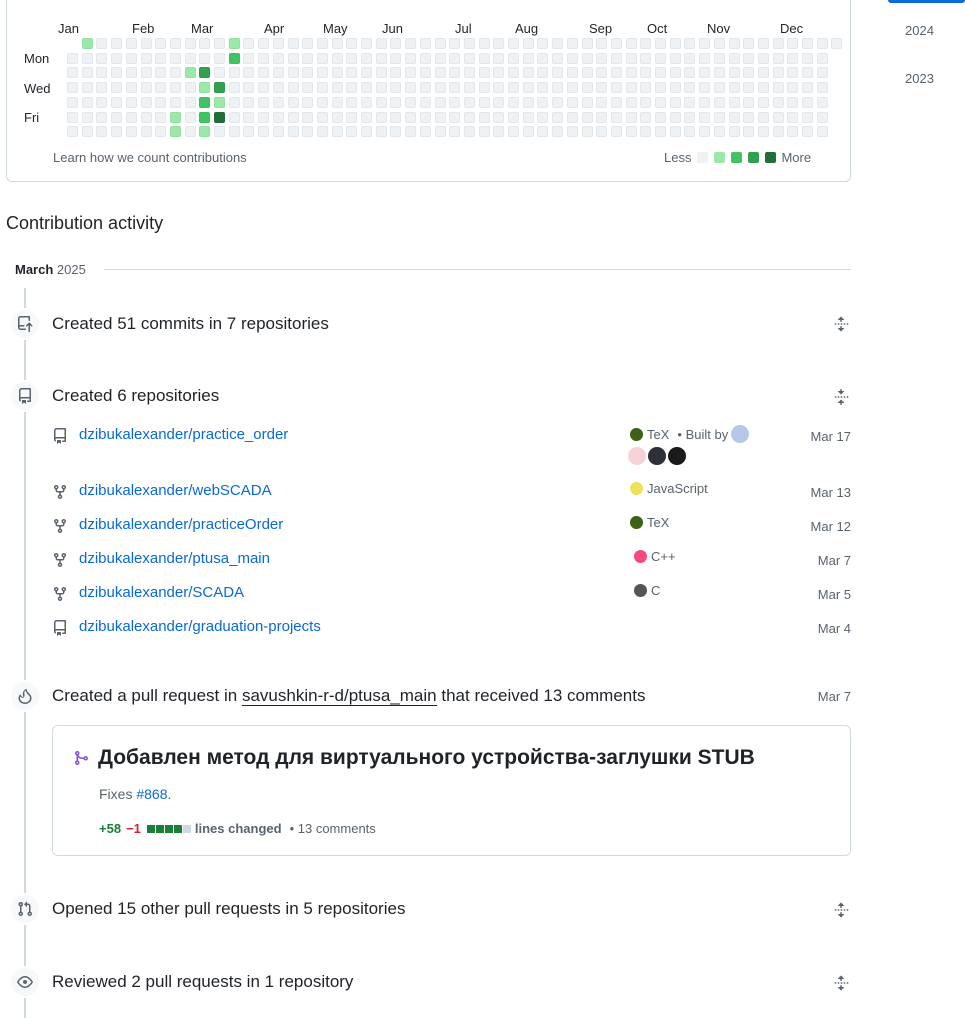  I want to click on repo-link: dzibukalexander/ptusa_main, so click(174, 558).